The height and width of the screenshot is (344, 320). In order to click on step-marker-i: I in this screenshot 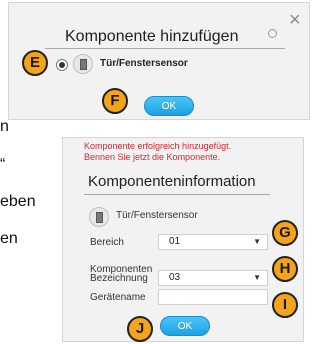, I will do `click(285, 305)`.